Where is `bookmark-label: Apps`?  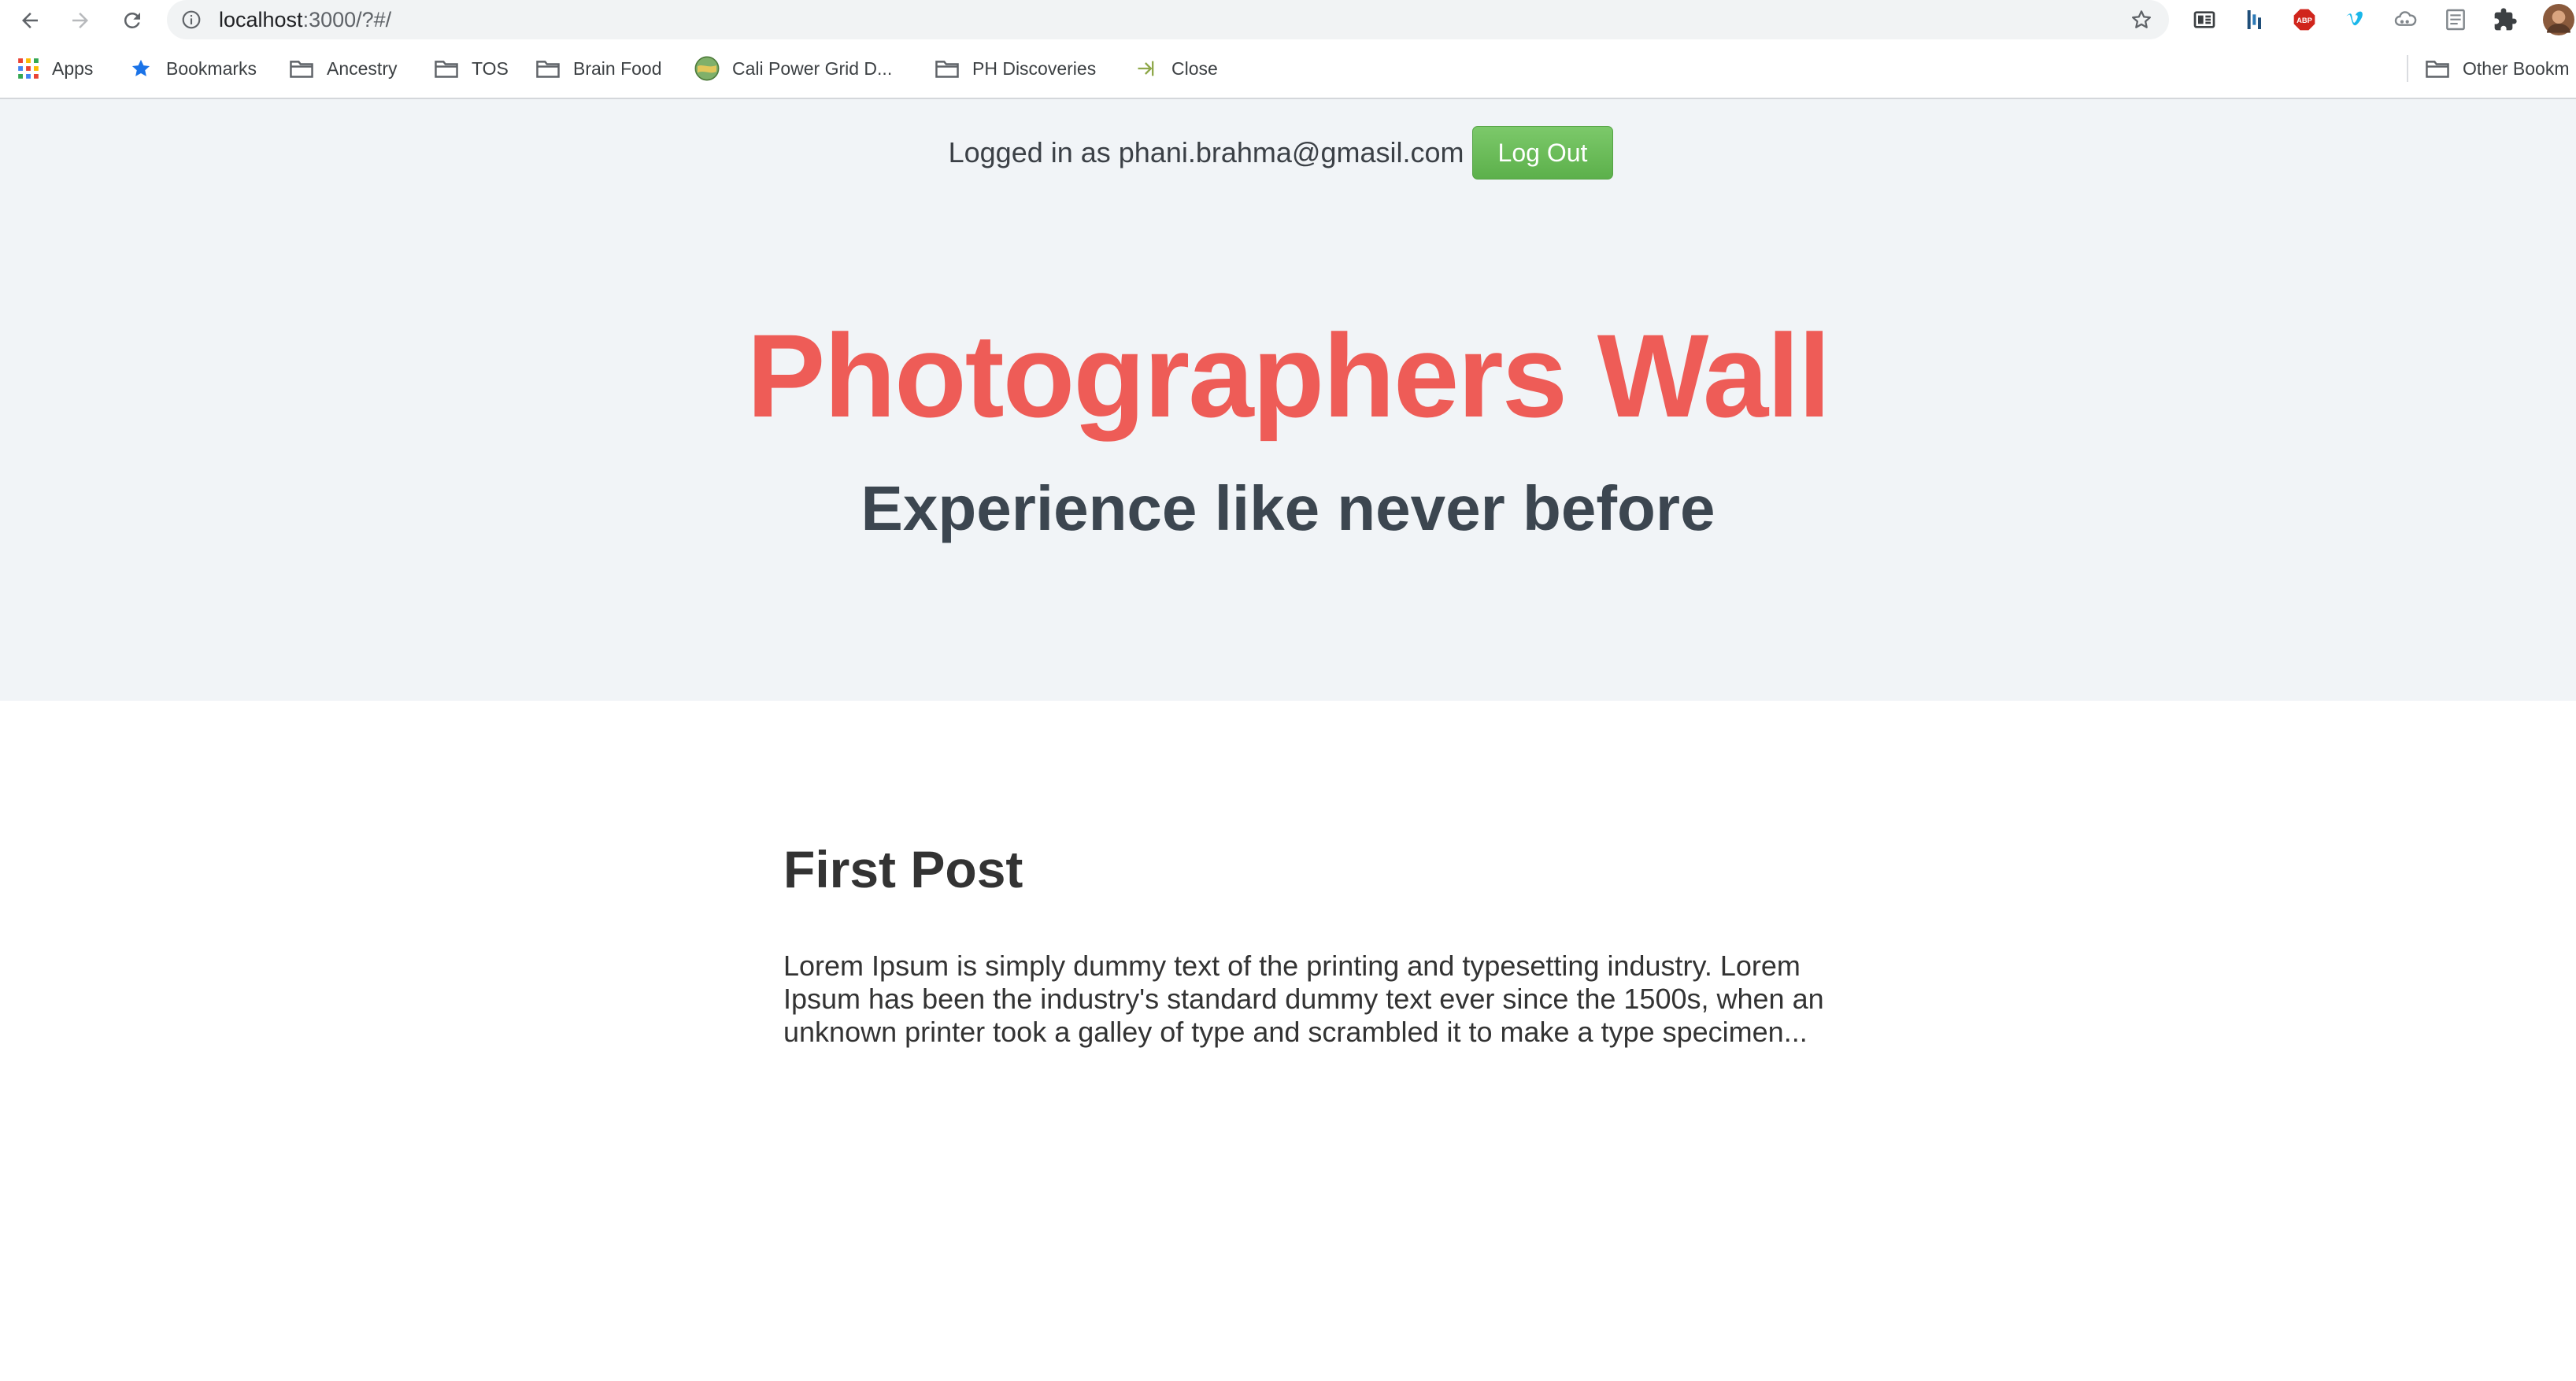 bookmark-label: Apps is located at coordinates (73, 68).